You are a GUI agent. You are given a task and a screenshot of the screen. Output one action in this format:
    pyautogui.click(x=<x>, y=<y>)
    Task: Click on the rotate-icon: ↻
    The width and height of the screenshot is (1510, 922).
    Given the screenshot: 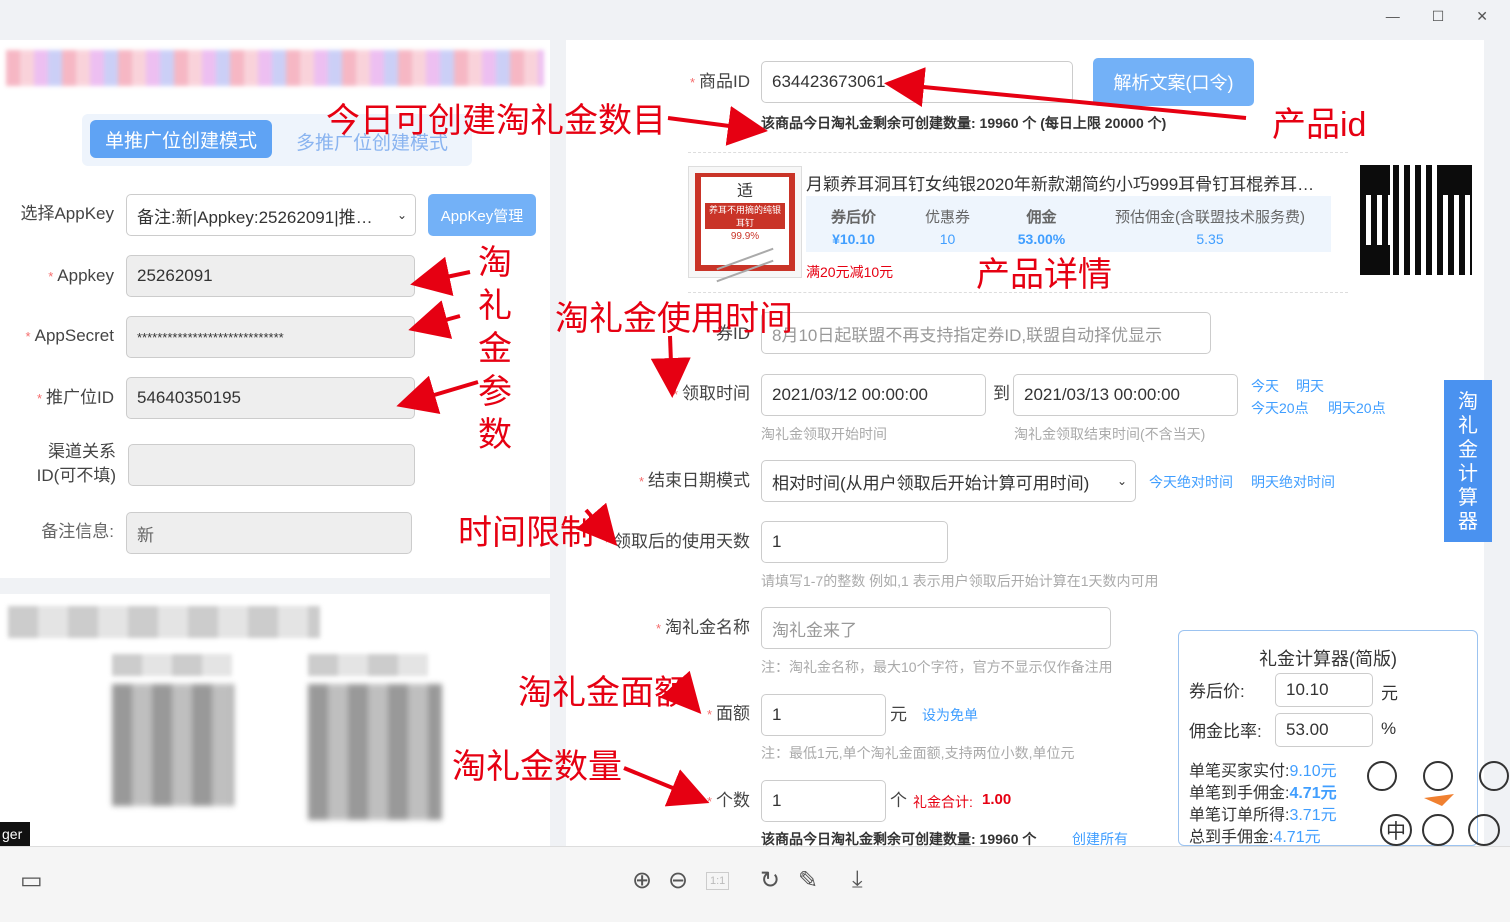 What is the action you would take?
    pyautogui.click(x=770, y=880)
    